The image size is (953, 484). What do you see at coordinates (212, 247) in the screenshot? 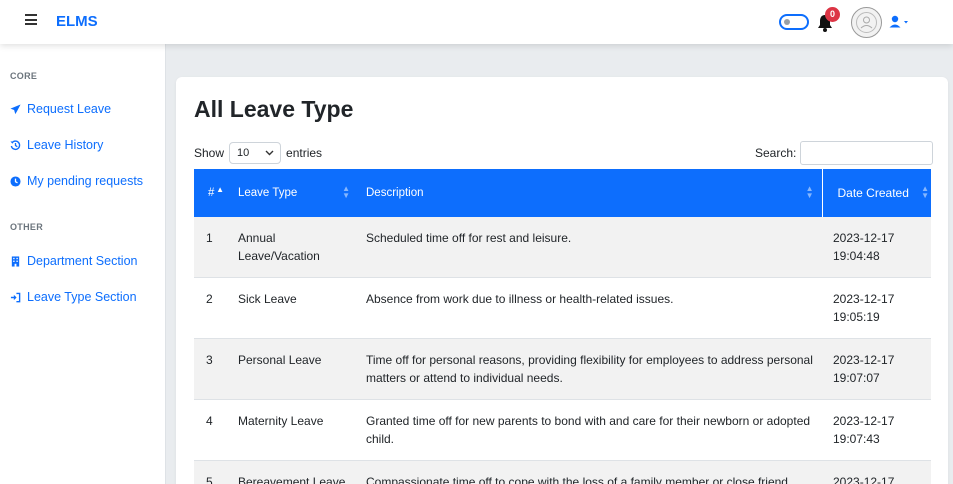
I see `cell-number: 1` at bounding box center [212, 247].